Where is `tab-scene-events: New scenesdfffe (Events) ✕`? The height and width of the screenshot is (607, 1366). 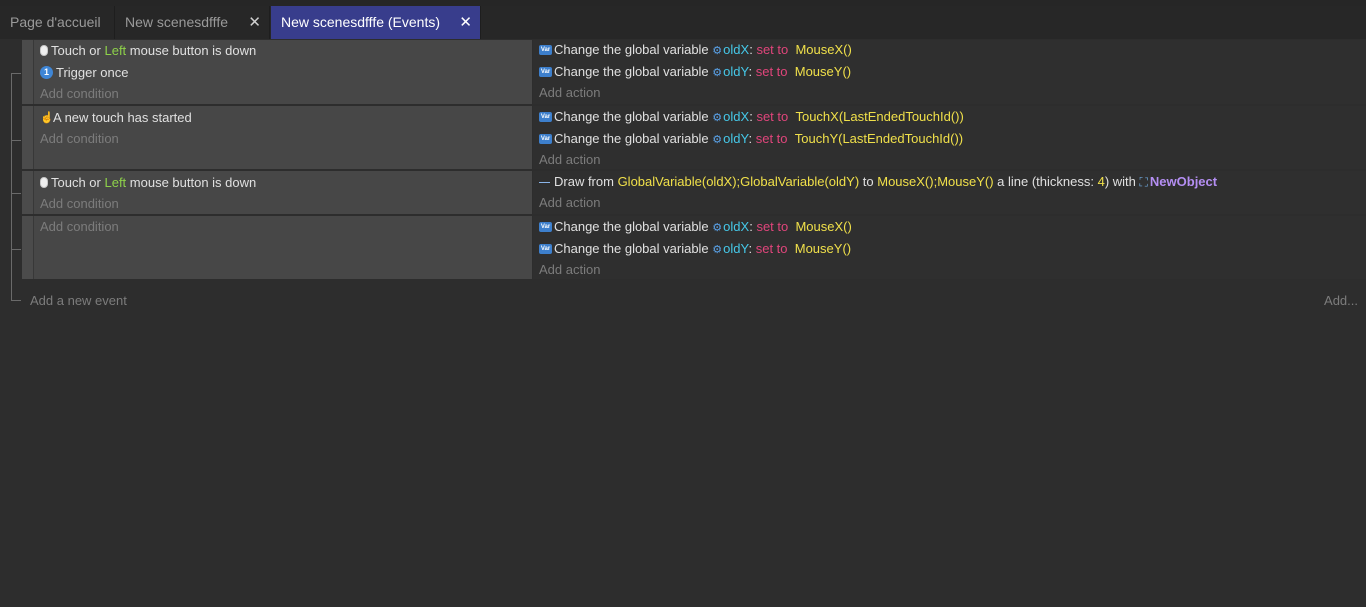
tab-scene-events: New scenesdfffe (Events) ✕ is located at coordinates (376, 22).